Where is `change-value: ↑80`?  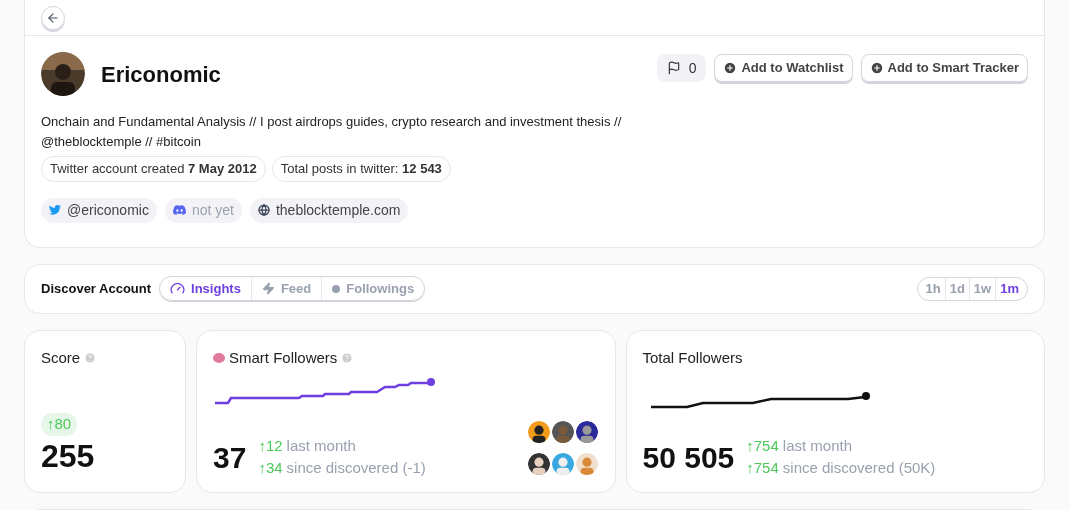
change-value: ↑80 is located at coordinates (59, 424).